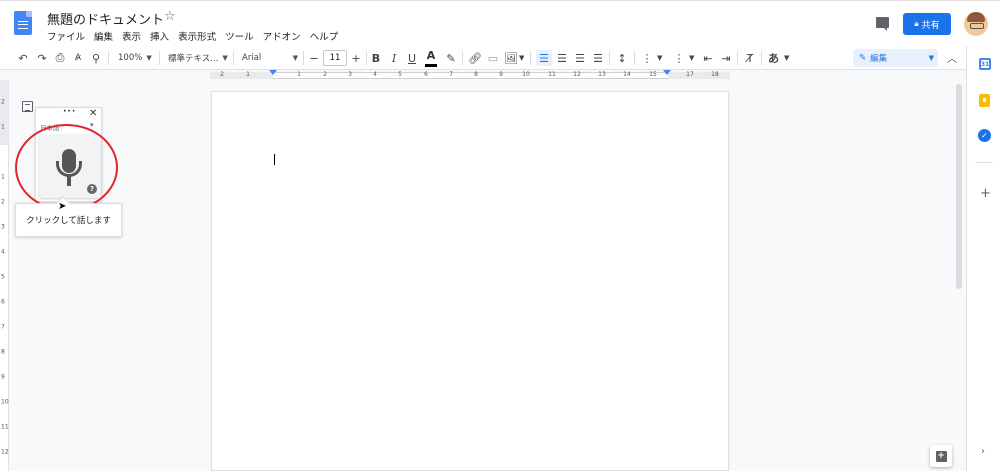  I want to click on ruler-tick: 6, so click(426, 74).